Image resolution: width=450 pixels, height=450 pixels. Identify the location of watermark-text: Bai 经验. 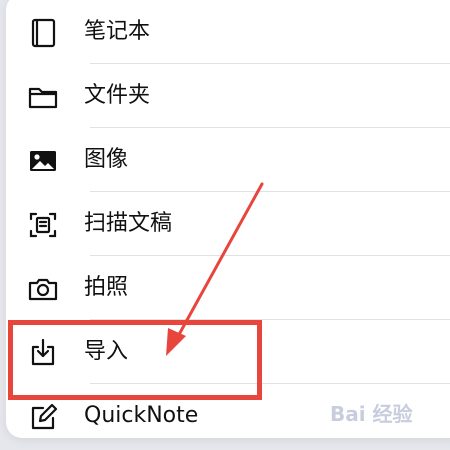
(371, 414).